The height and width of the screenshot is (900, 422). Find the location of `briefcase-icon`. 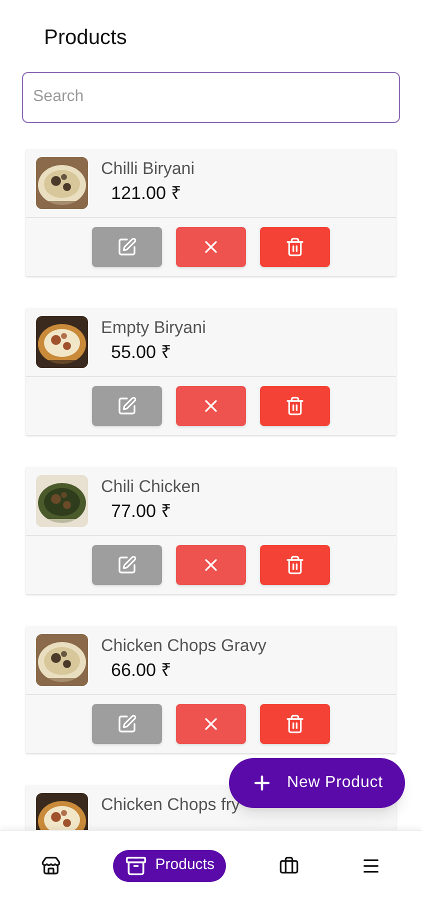

briefcase-icon is located at coordinates (288, 866).